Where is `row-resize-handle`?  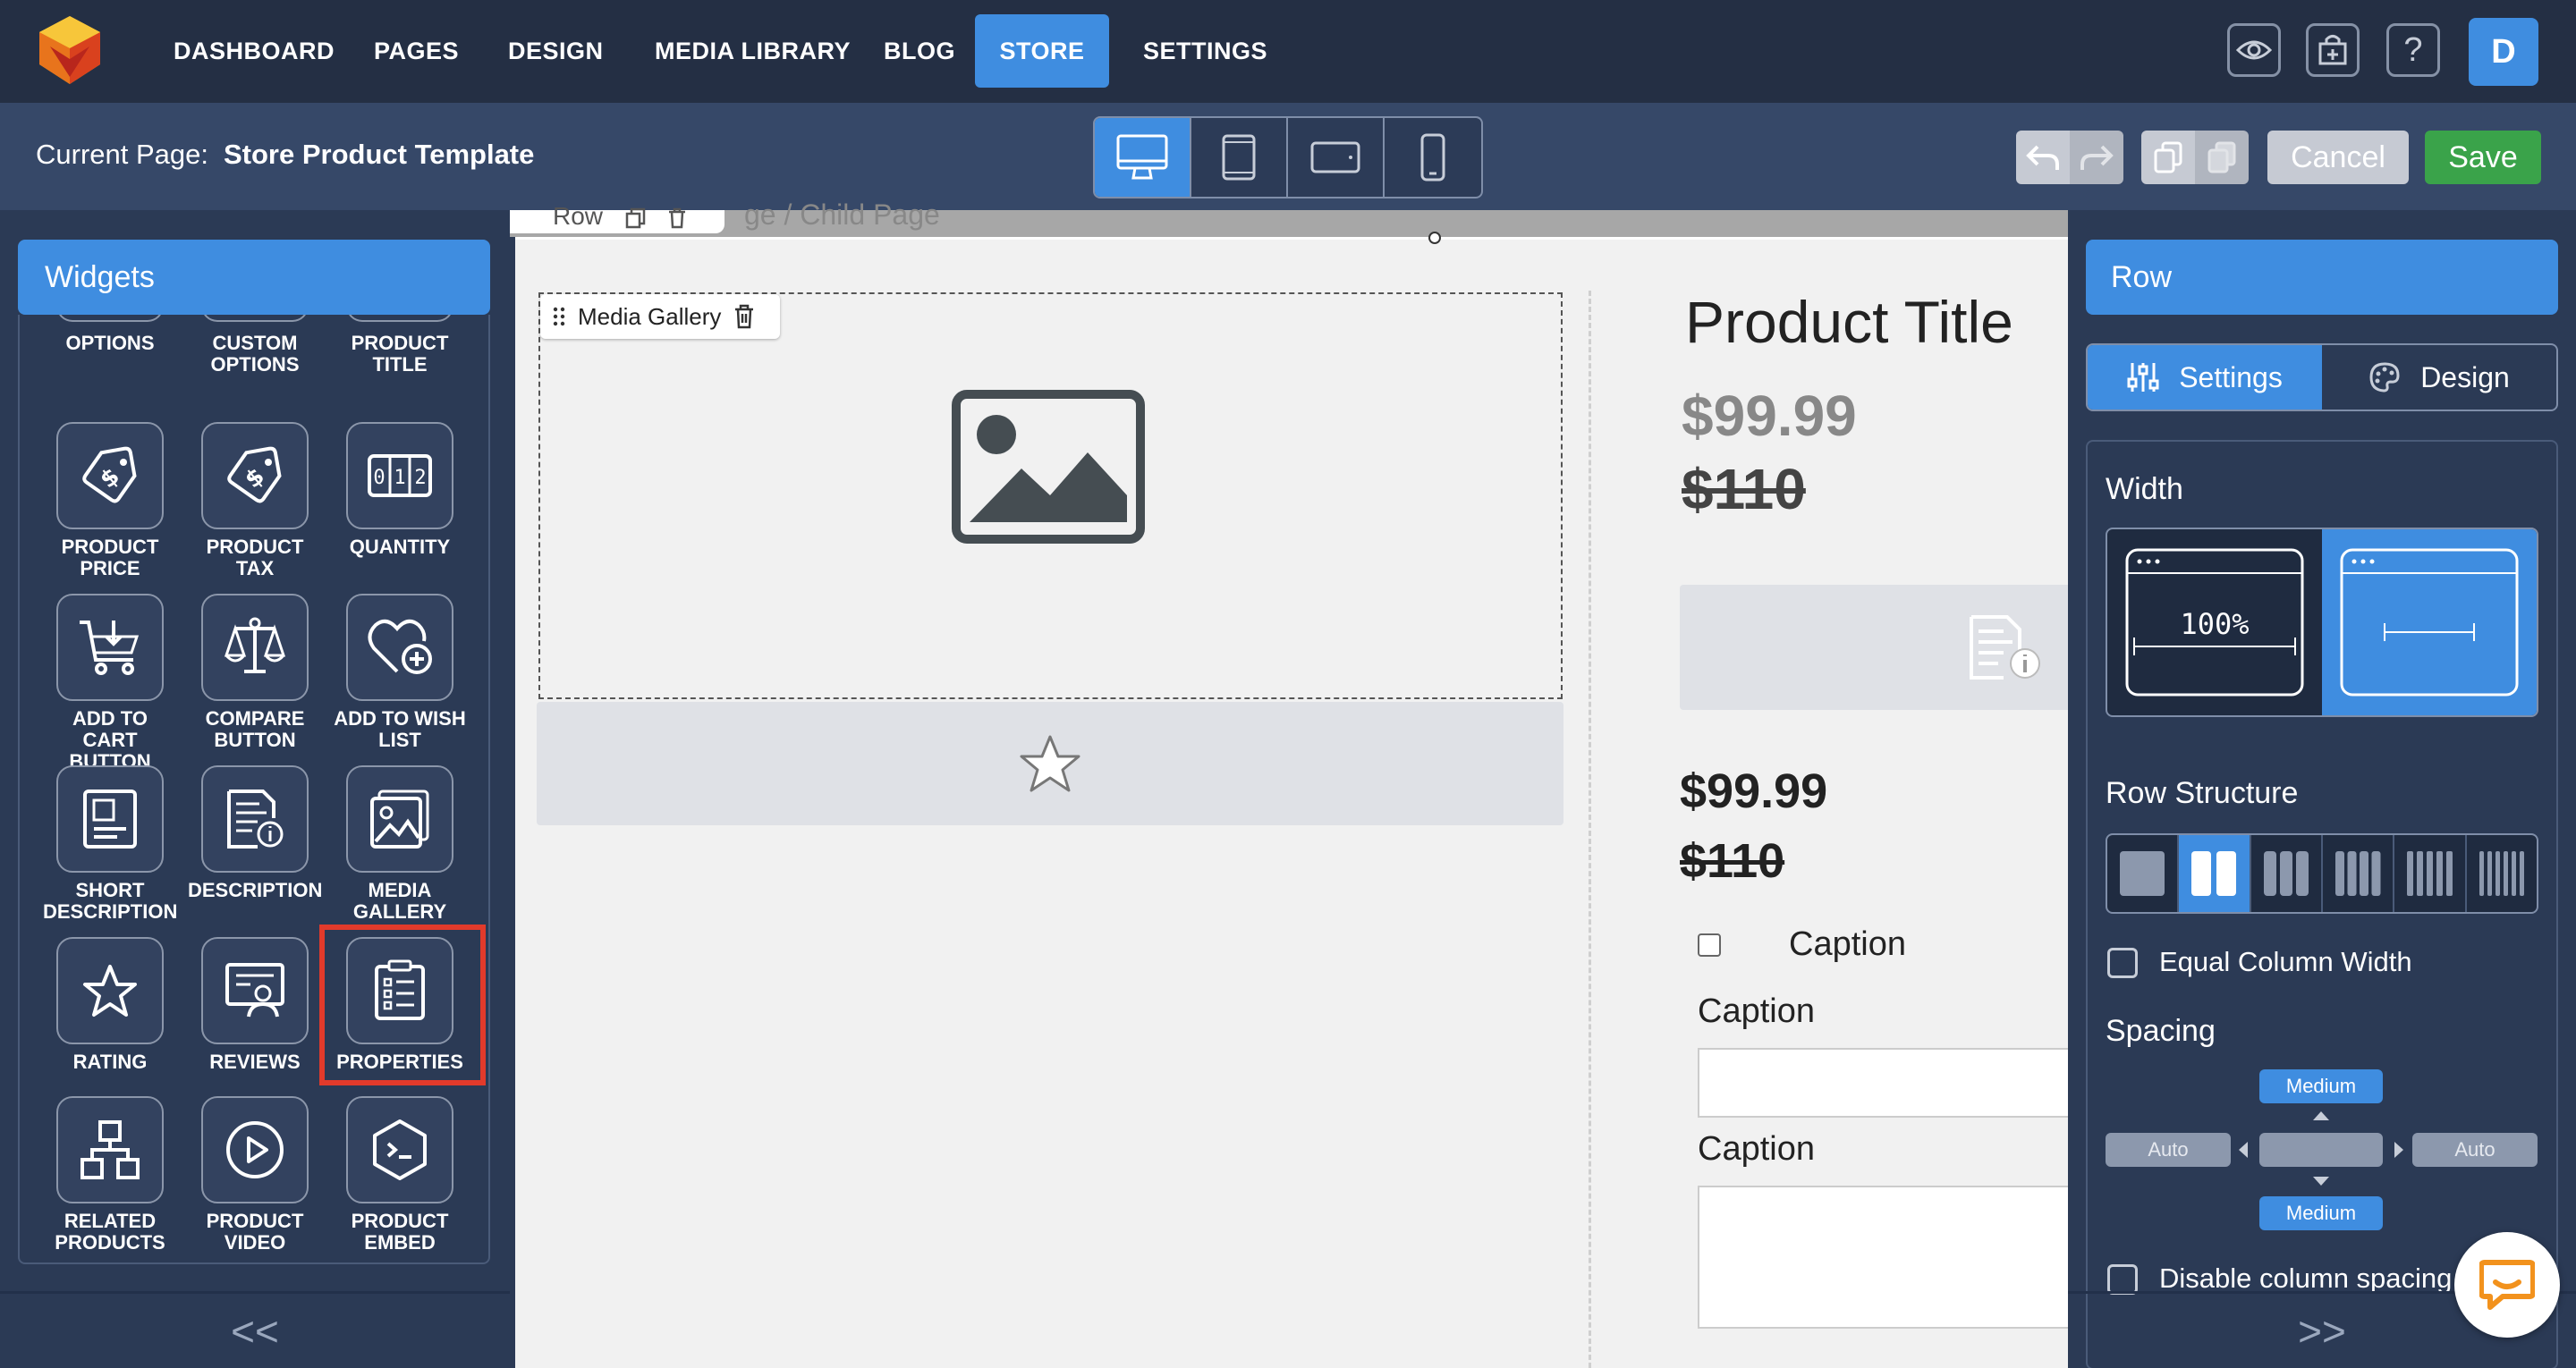 row-resize-handle is located at coordinates (1434, 238).